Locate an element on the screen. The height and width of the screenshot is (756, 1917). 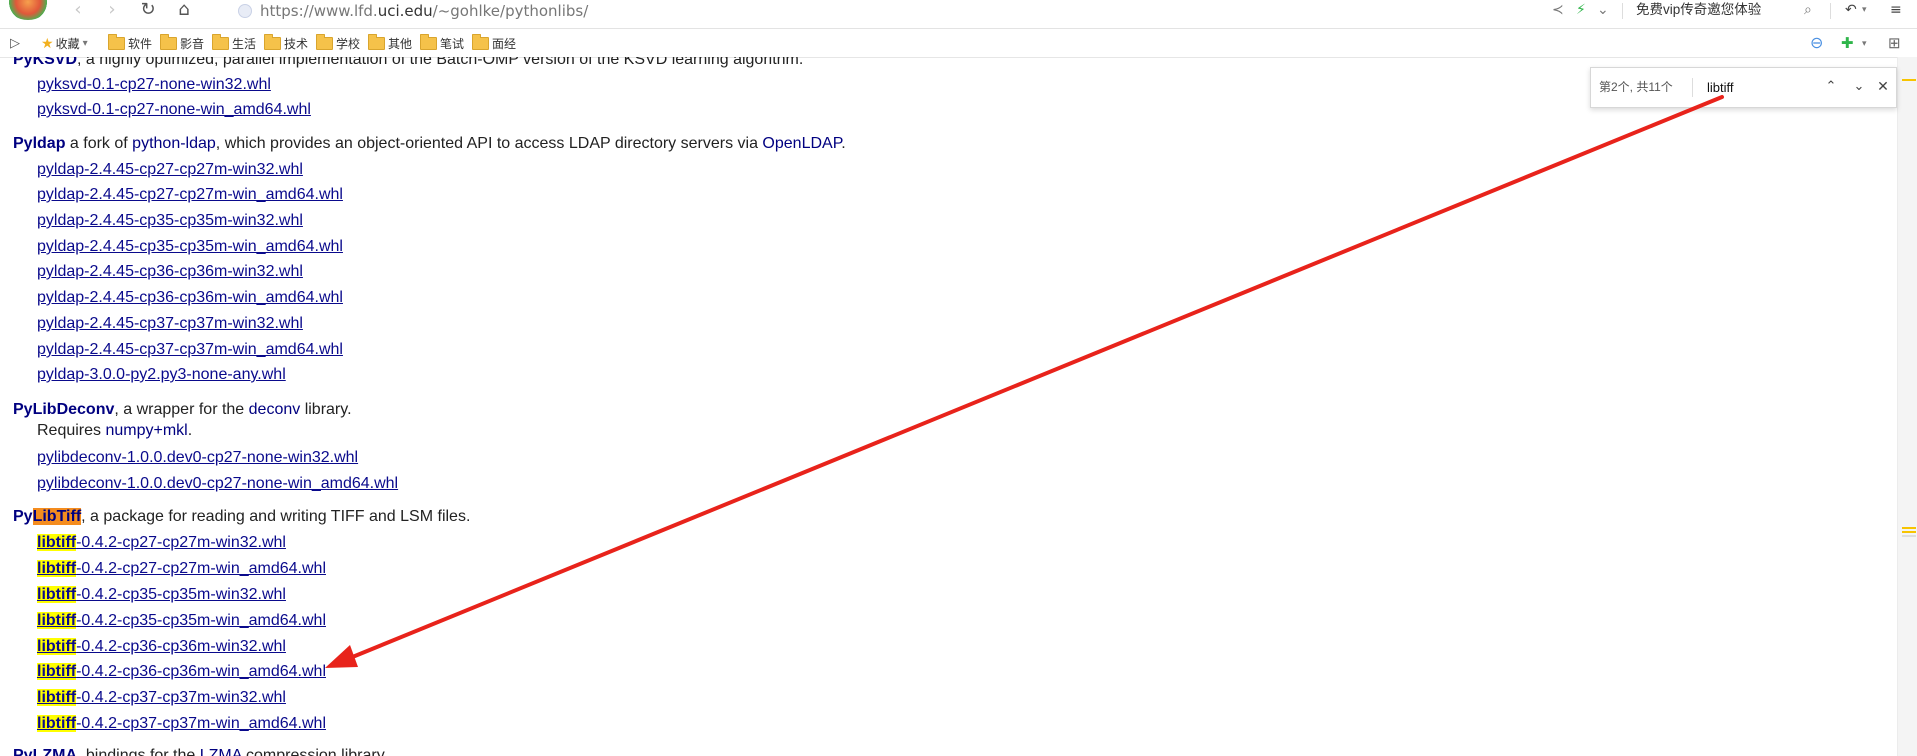
list-item: pyldap-3.0.0-py2.py3-none-any.whl is located at coordinates (161, 375).